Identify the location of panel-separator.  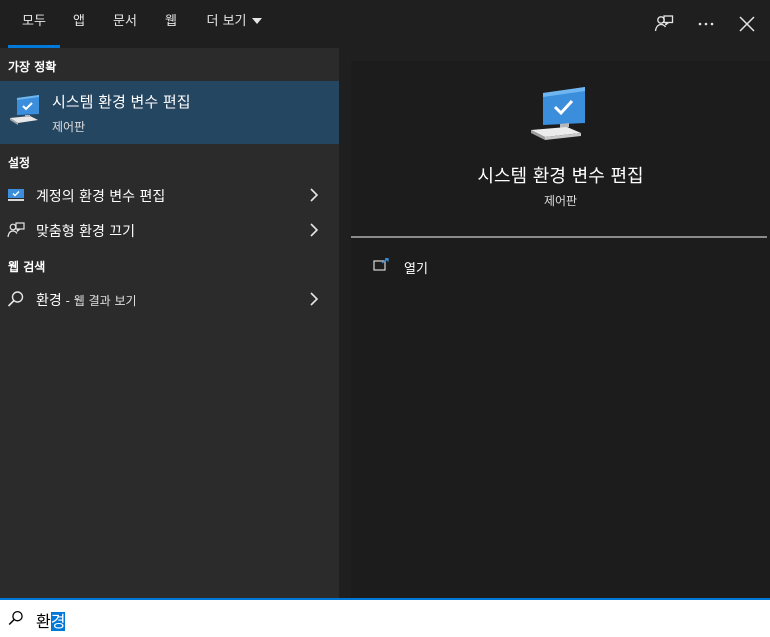
(345, 323).